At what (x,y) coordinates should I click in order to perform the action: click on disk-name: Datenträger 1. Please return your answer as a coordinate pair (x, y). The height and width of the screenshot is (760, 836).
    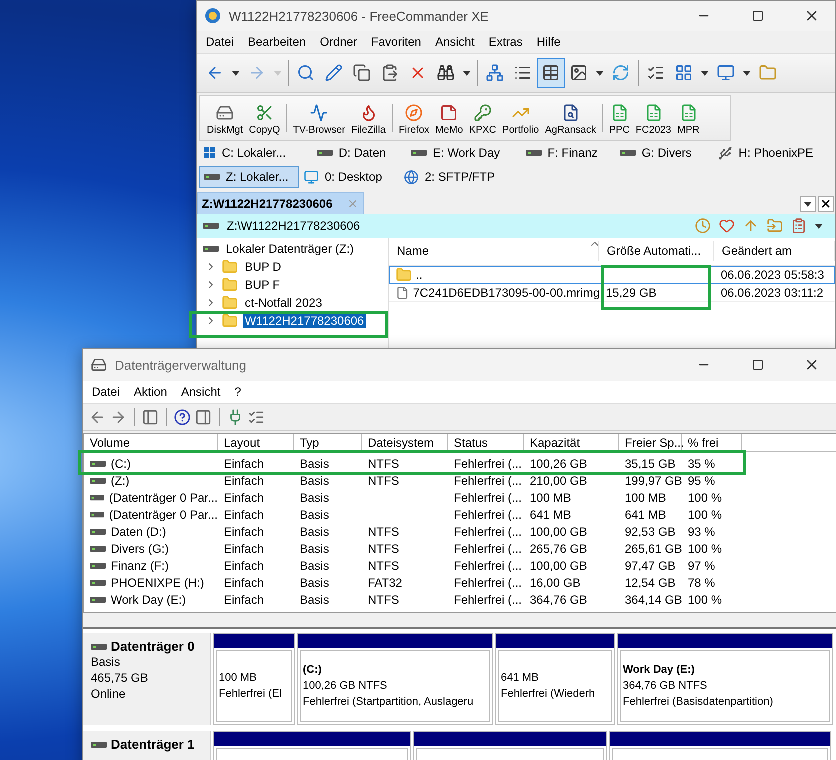
    Looking at the image, I should click on (146, 744).